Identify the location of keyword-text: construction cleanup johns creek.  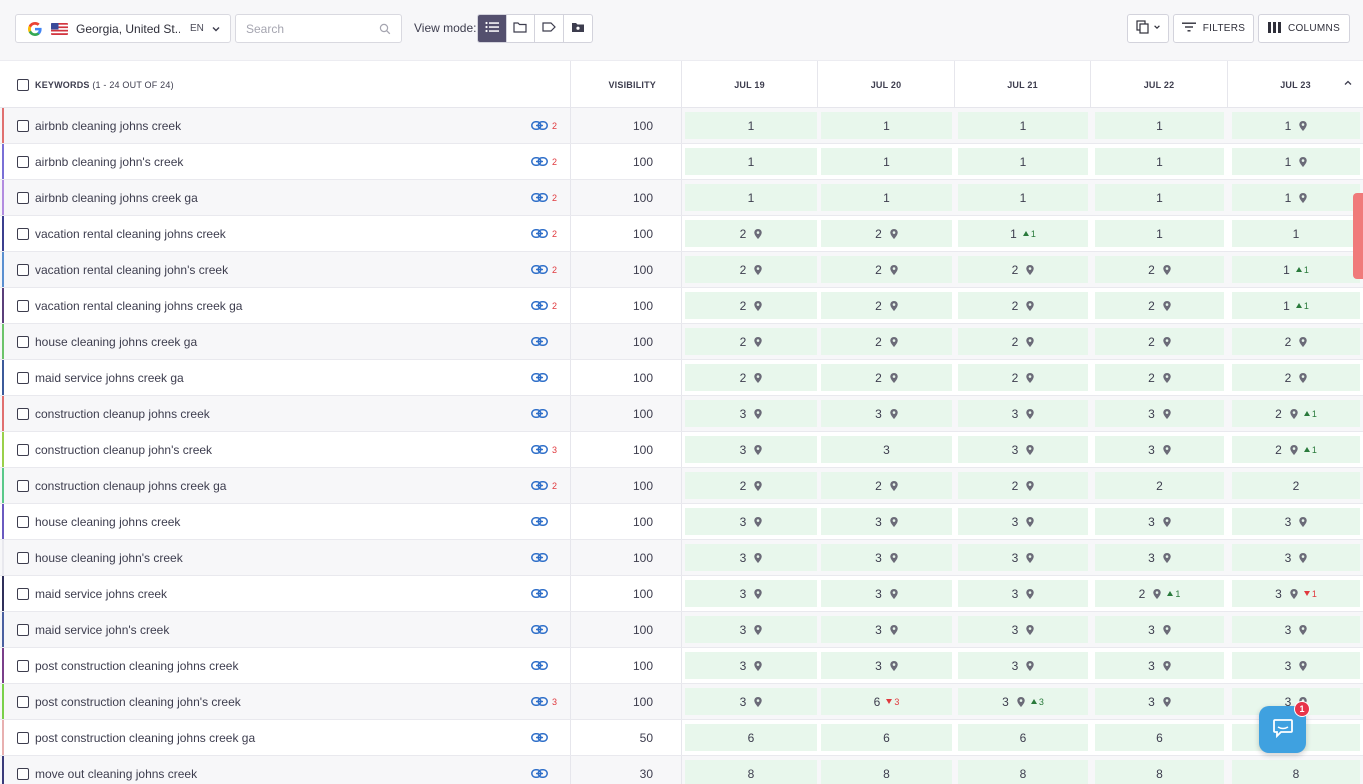
(122, 414).